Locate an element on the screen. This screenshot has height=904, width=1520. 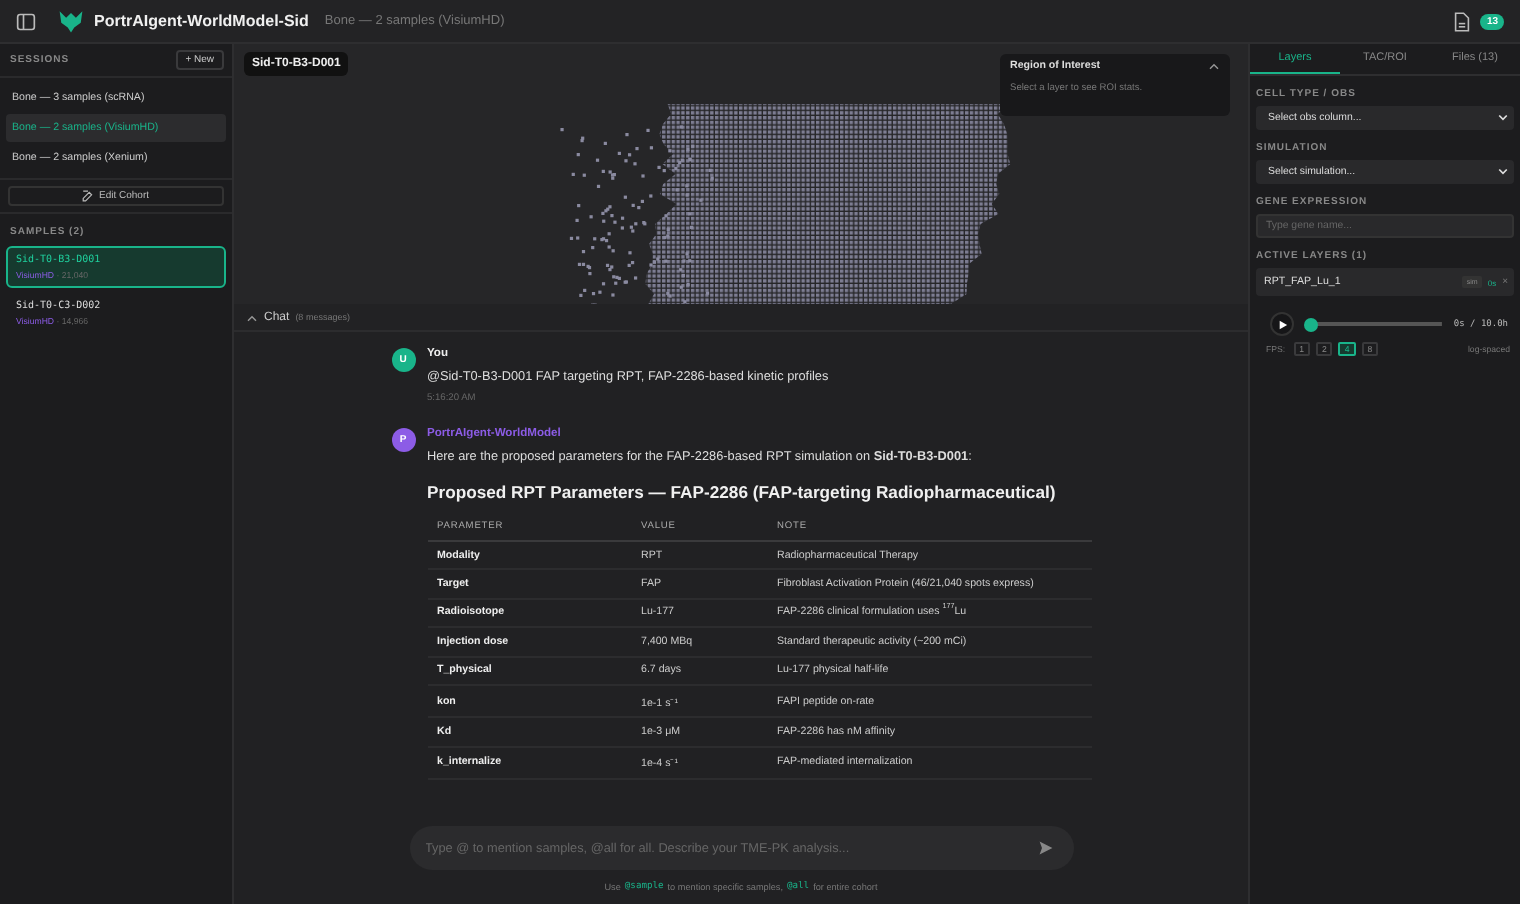
chevron-up-icon is located at coordinates (252, 317).